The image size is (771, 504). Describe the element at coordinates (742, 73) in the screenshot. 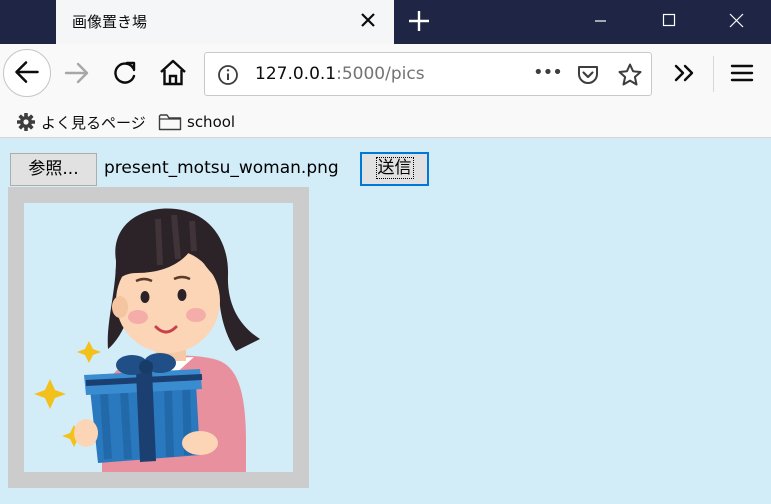

I see `hamburger-menu-icon` at that location.